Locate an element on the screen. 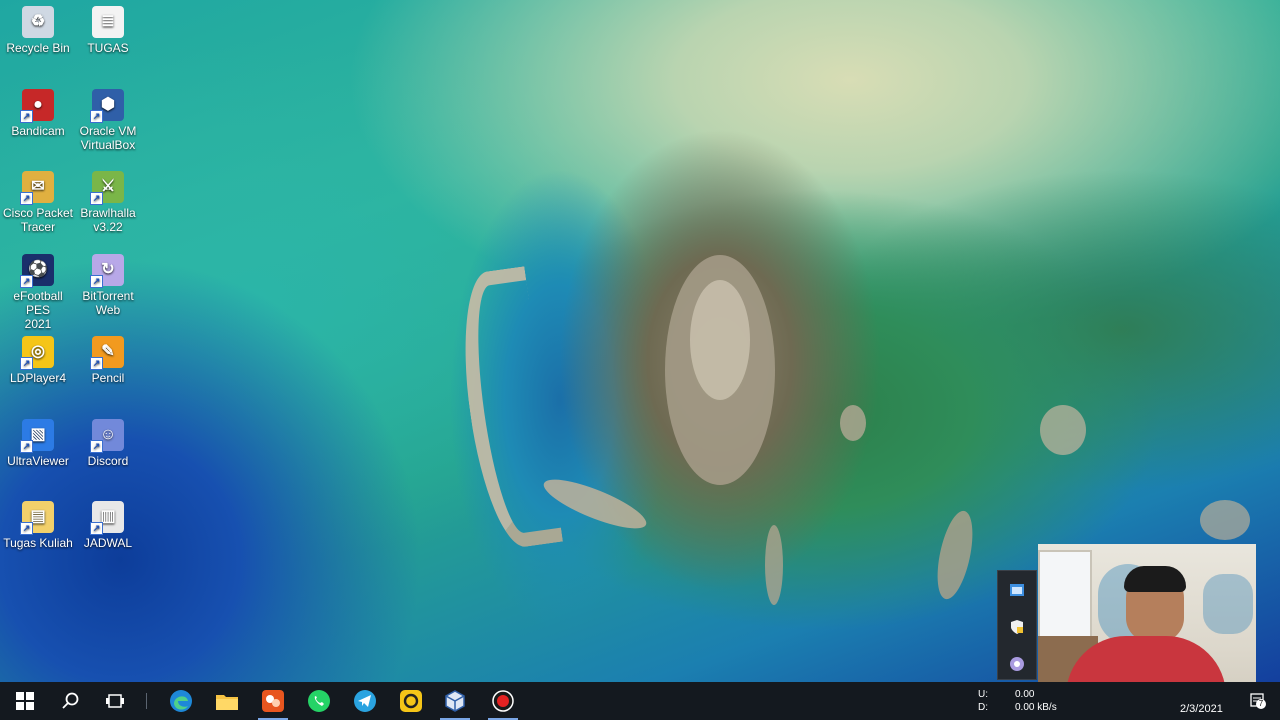 The width and height of the screenshot is (1280, 720). ultraviewer-icon: ▧ ↗ is located at coordinates (37, 436).